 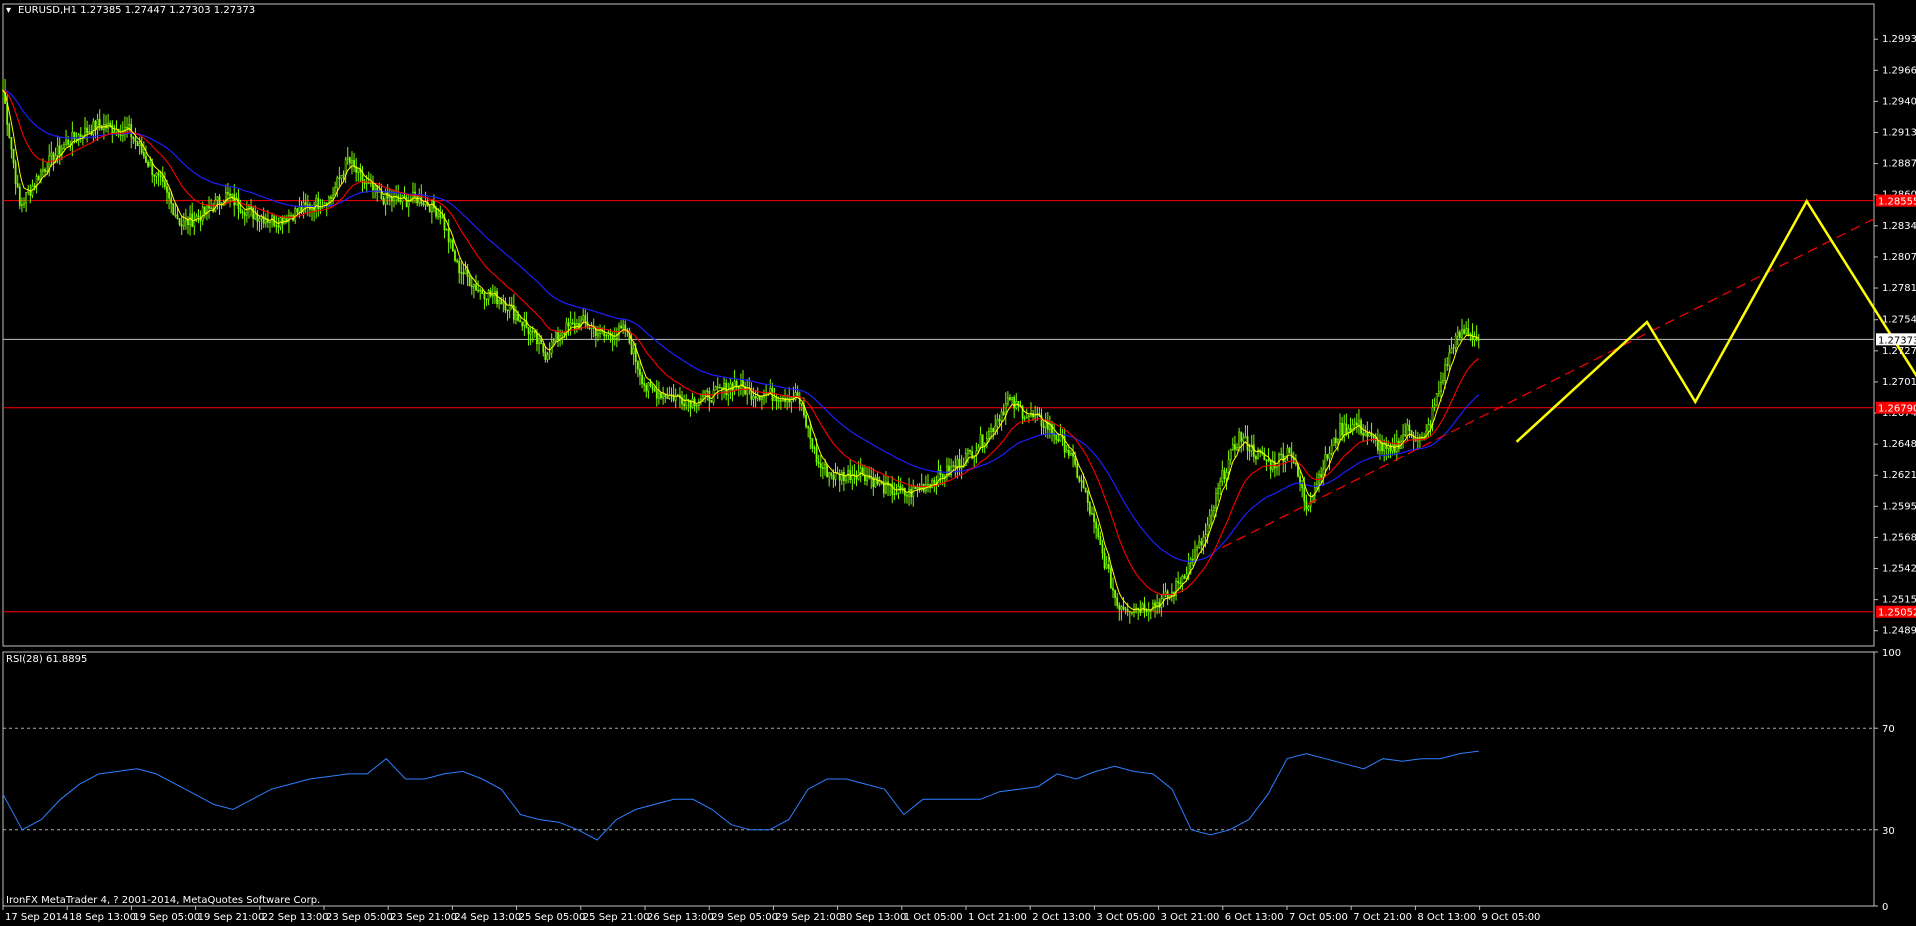 I want to click on time-tick-label: 25 Sep 05:00, so click(x=552, y=917).